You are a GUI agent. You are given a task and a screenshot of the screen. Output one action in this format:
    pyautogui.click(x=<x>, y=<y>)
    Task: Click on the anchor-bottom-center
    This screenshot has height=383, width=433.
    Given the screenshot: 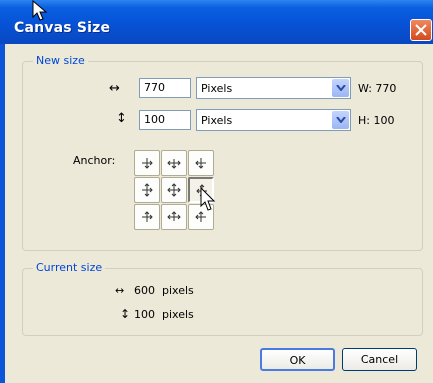 What is the action you would take?
    pyautogui.click(x=174, y=217)
    